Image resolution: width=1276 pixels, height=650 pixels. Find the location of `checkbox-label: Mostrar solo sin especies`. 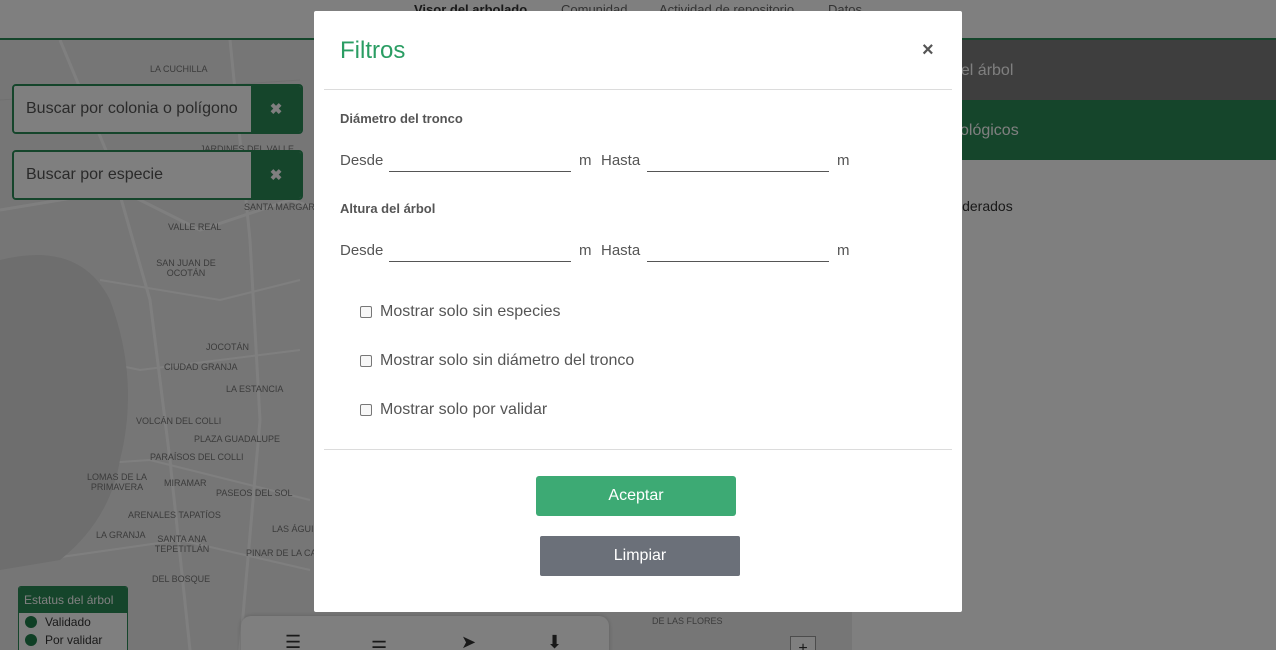

checkbox-label: Mostrar solo sin especies is located at coordinates (470, 311).